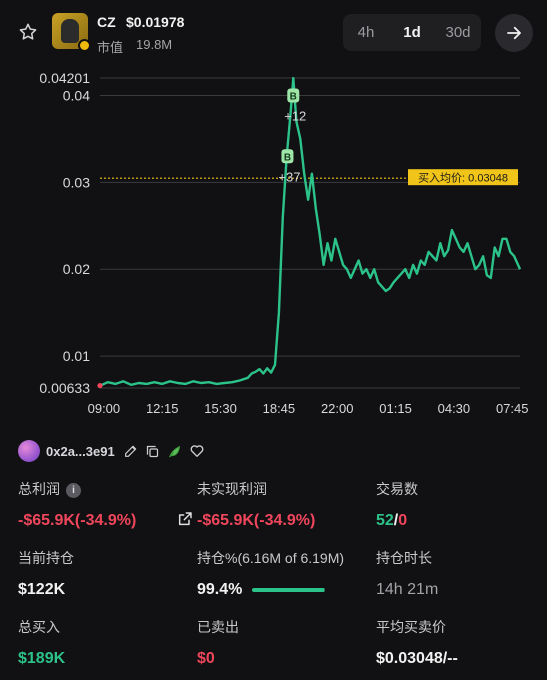 The width and height of the screenshot is (547, 680). Describe the element at coordinates (76, 356) in the screenshot. I see `y-tick-label: 0.01` at that location.